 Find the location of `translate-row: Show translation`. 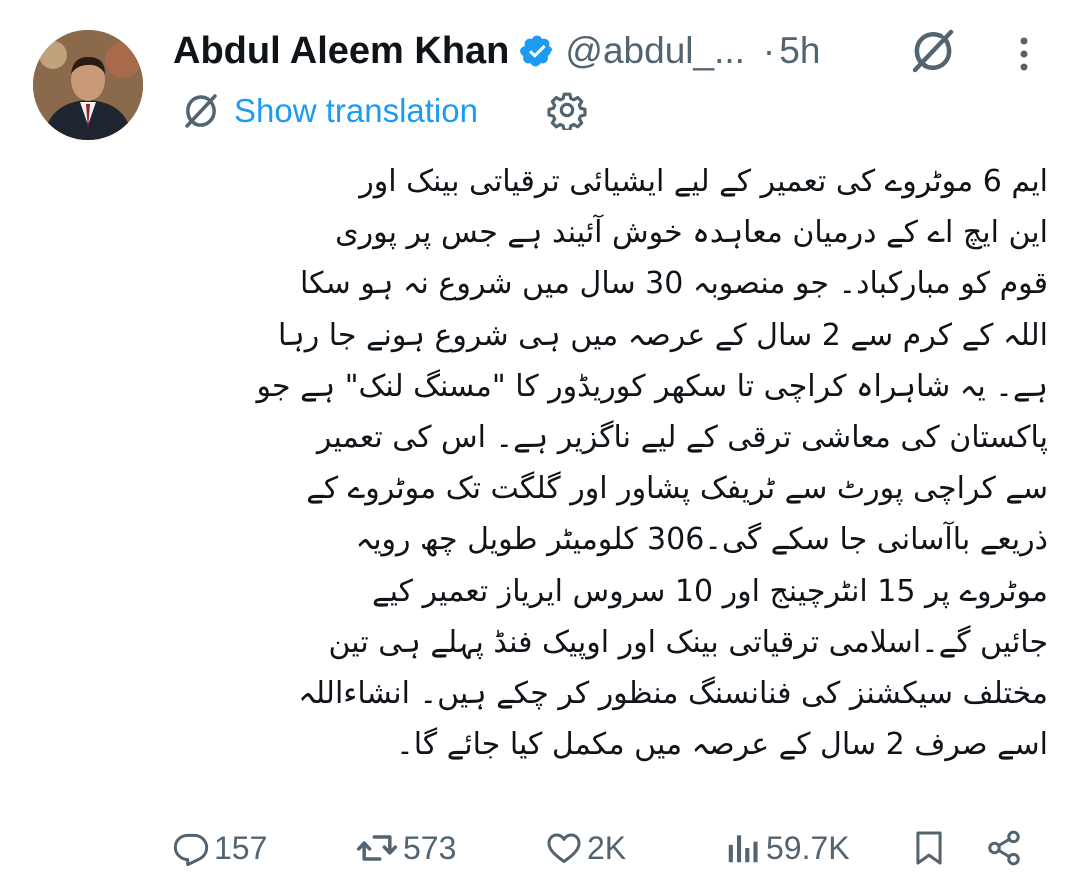

translate-row: Show translation is located at coordinates (330, 111).